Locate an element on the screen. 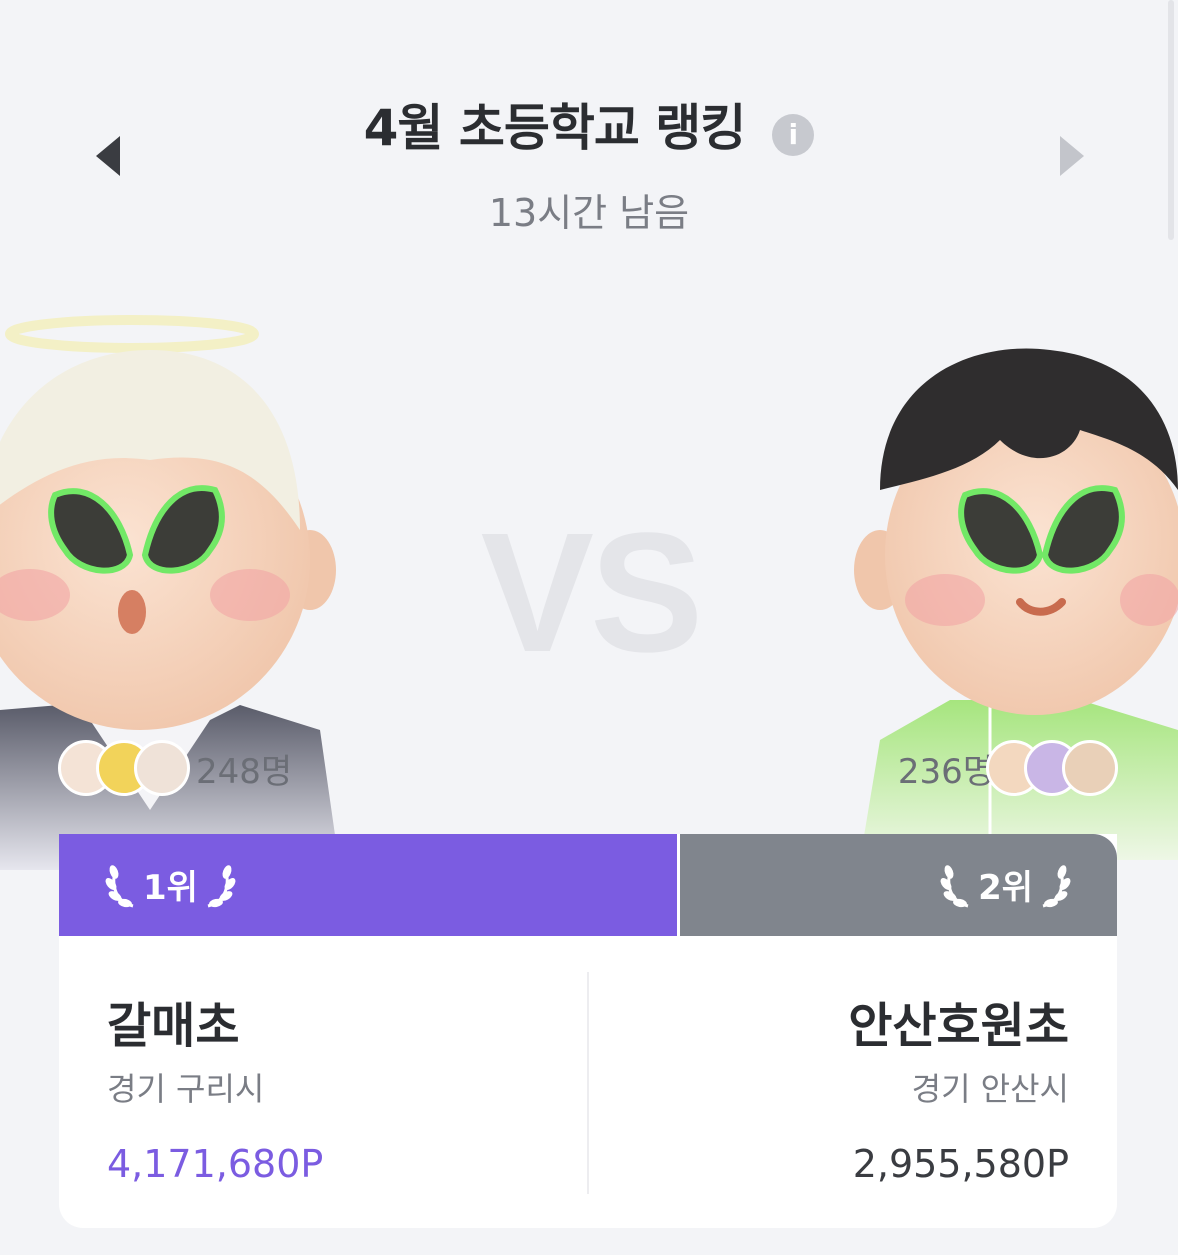 The width and height of the screenshot is (1178, 1255). second-place-points: 2,955,580P is located at coordinates (960, 1164).